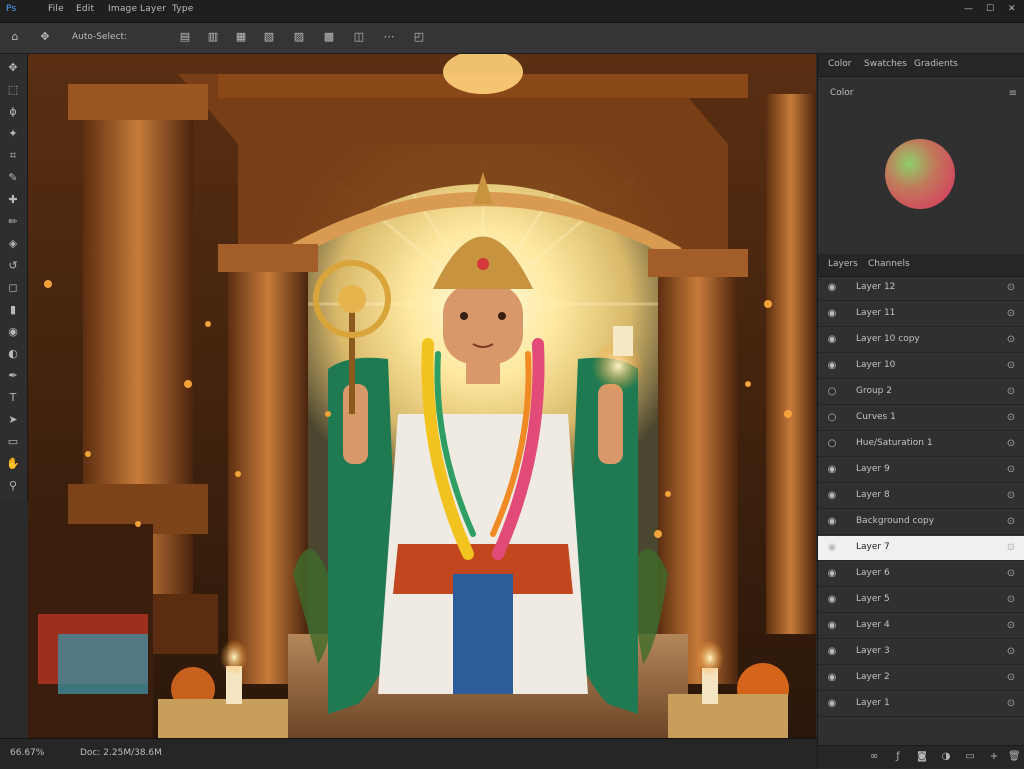  I want to click on layer-row: ◉ Layer 7 ⊙, so click(921, 548).